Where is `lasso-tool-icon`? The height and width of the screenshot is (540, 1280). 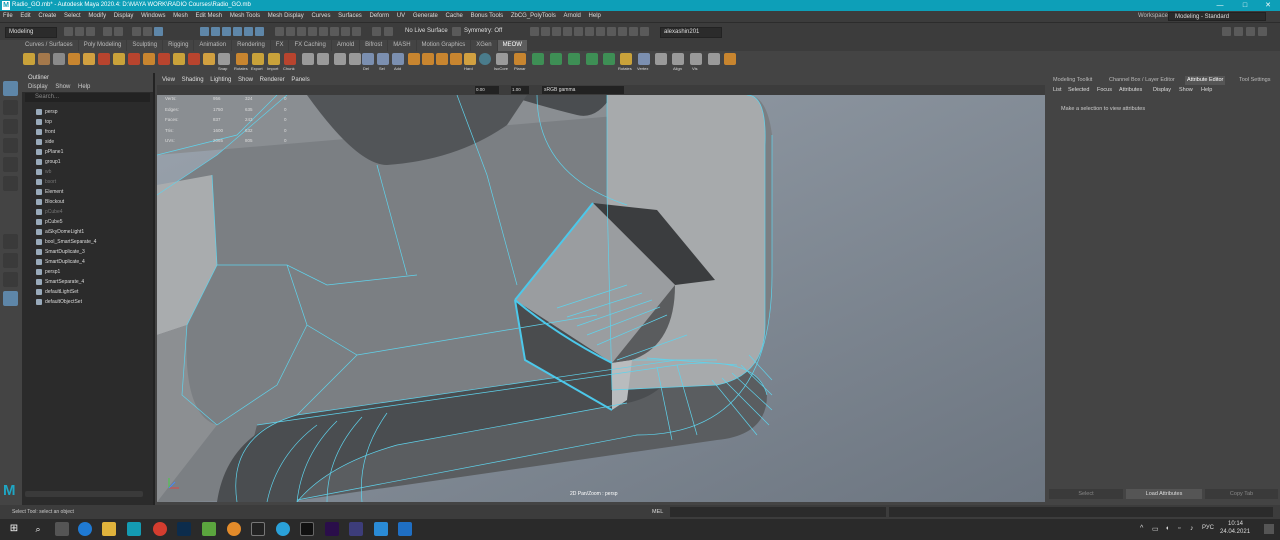 lasso-tool-icon is located at coordinates (10, 107).